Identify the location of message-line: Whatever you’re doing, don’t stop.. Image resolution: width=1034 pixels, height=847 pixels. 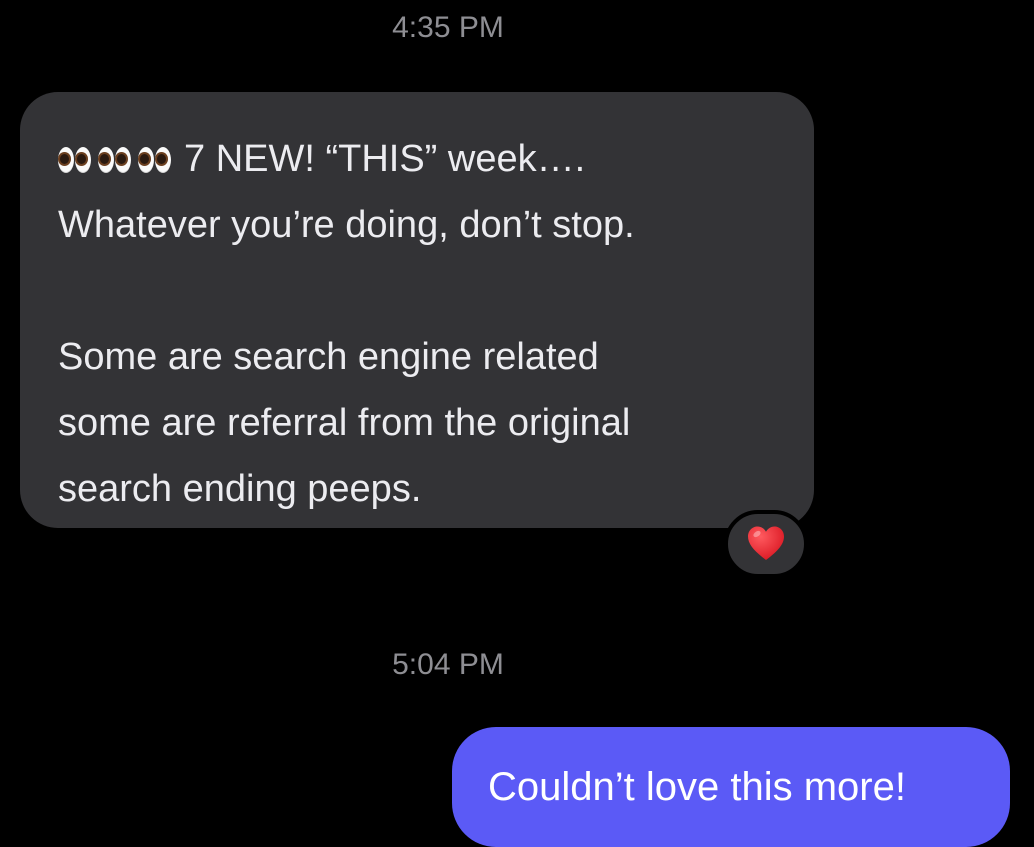
(346, 225).